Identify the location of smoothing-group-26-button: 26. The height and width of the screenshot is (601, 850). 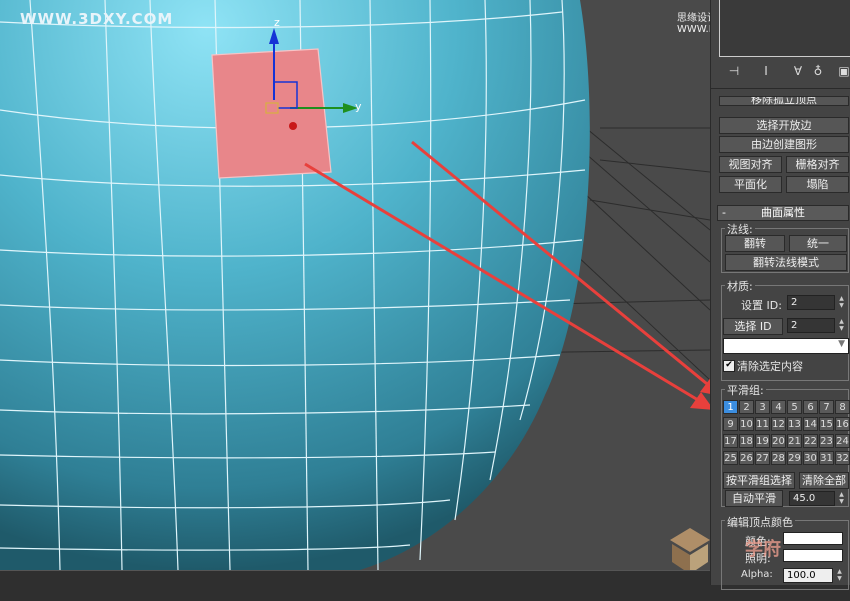
(746, 458).